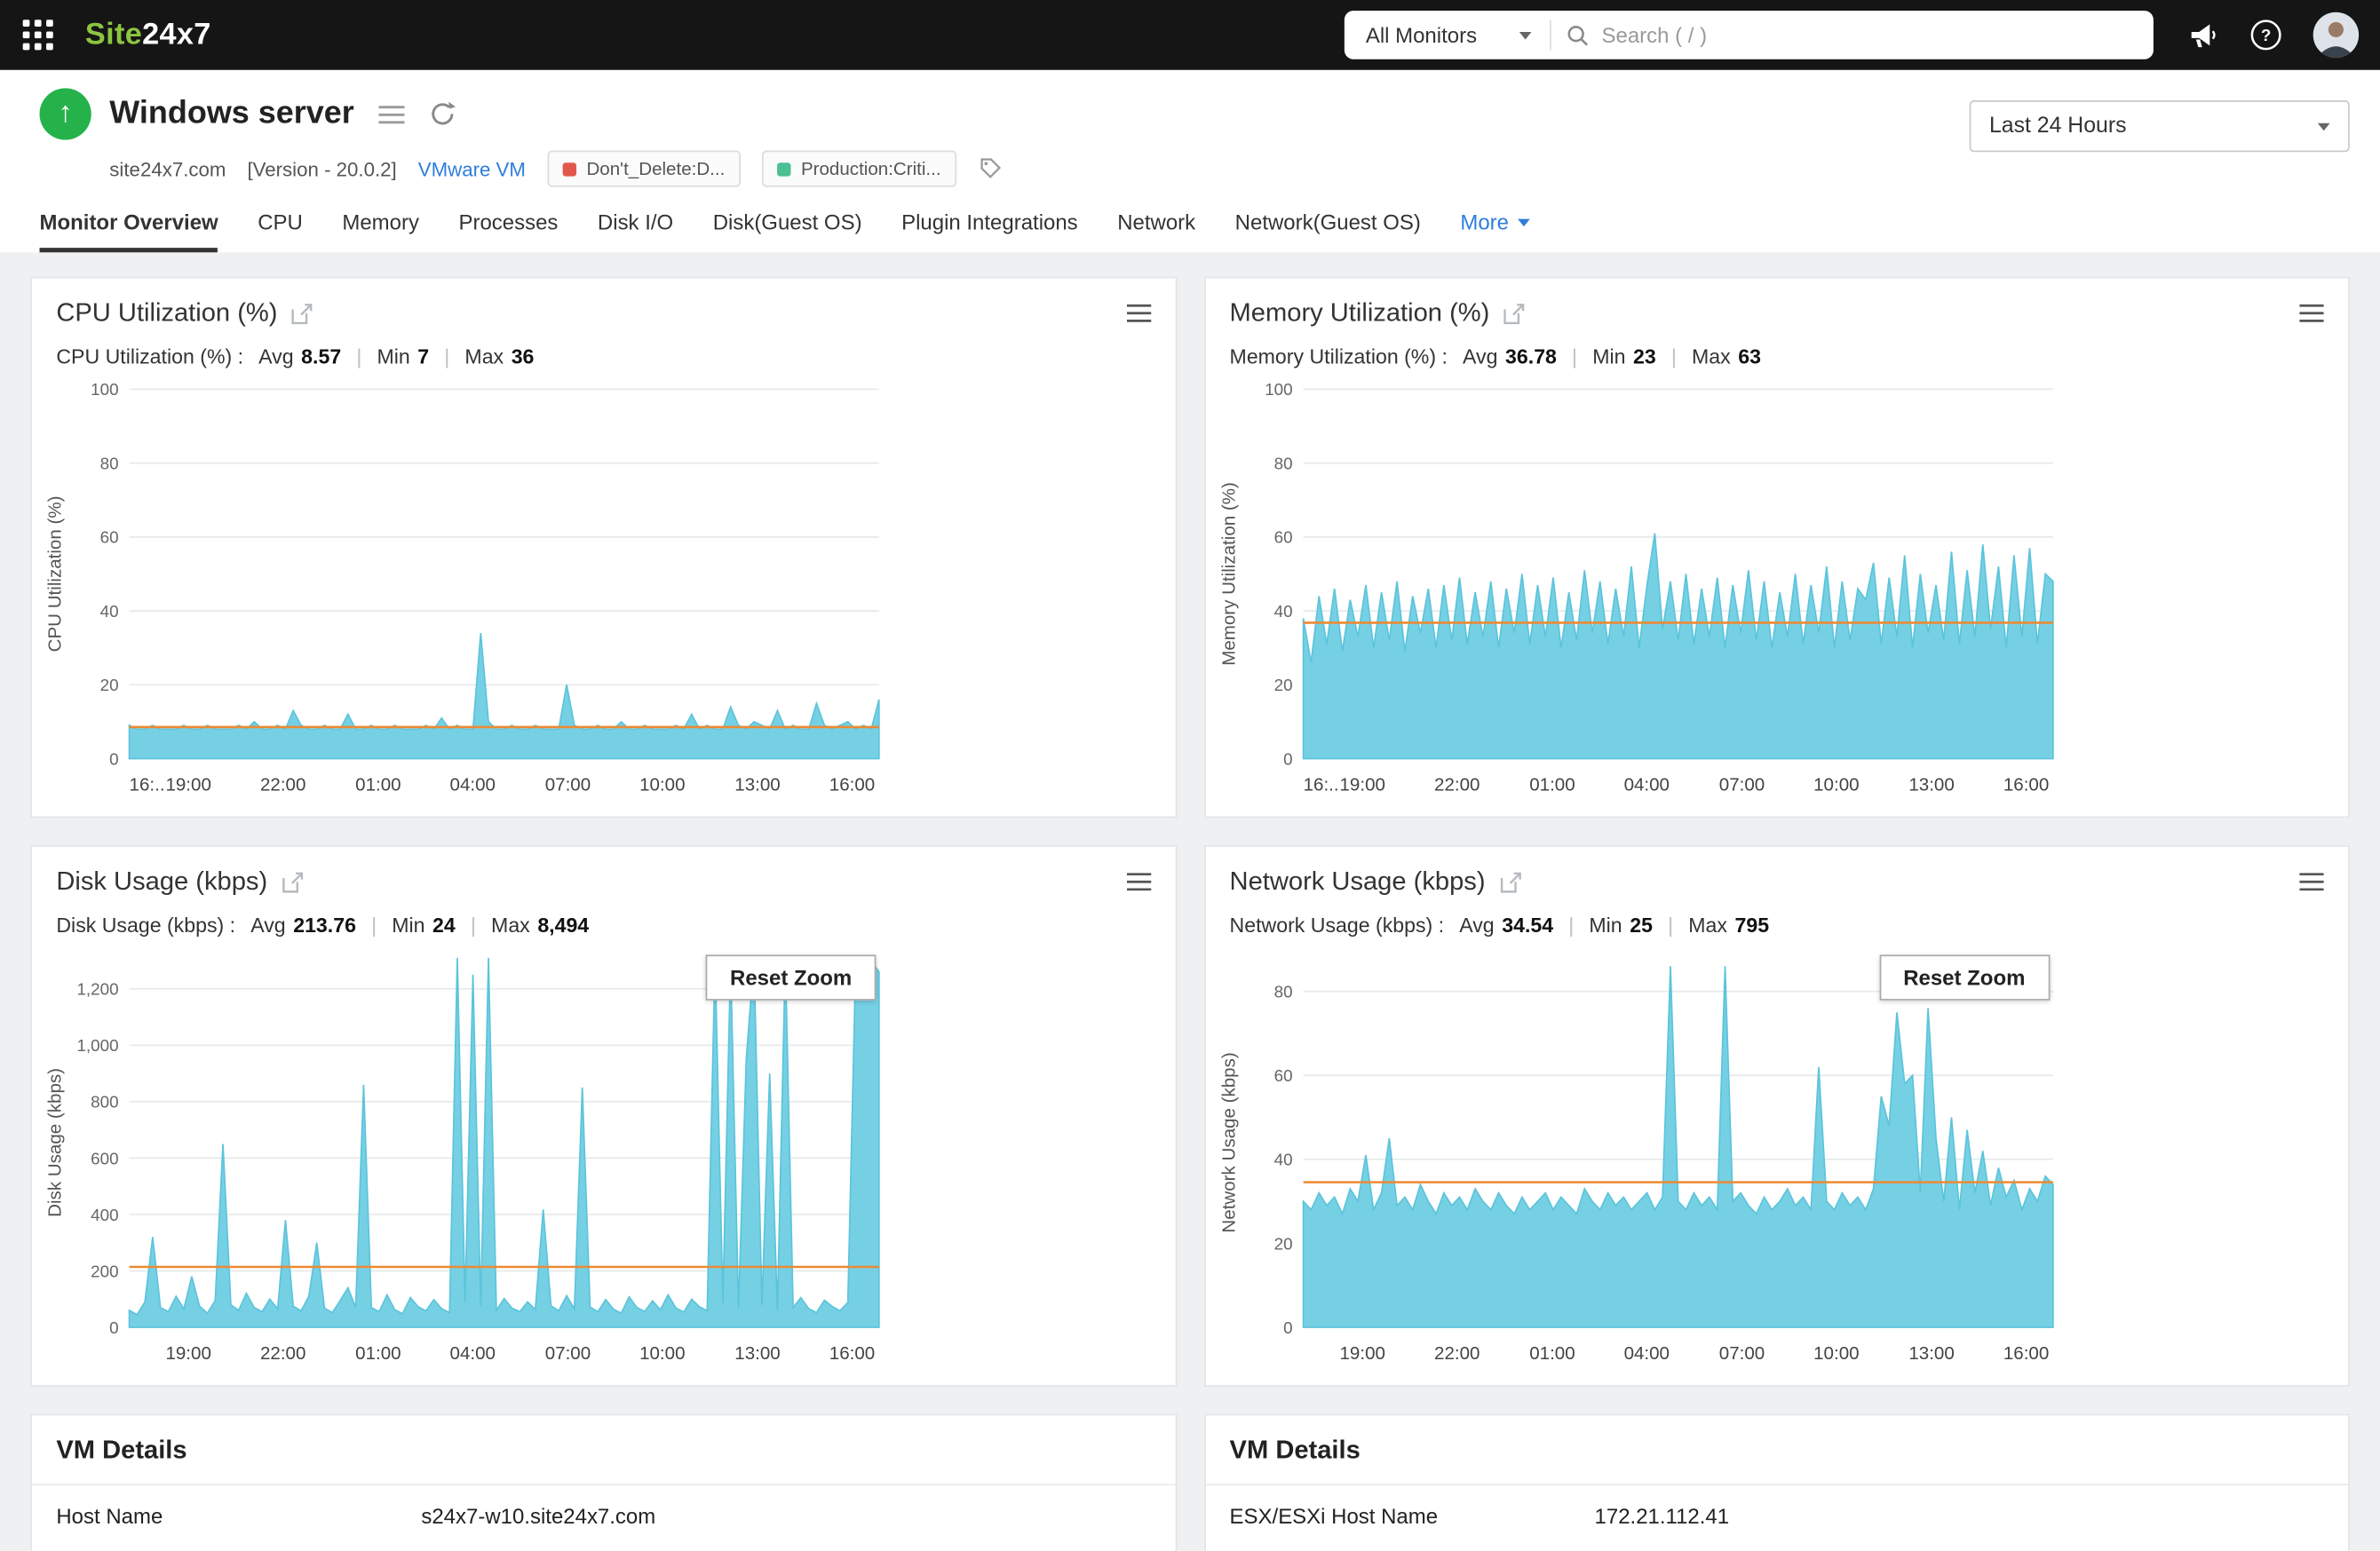  Describe the element at coordinates (1750, 356) in the screenshot. I see `max-value: 63` at that location.